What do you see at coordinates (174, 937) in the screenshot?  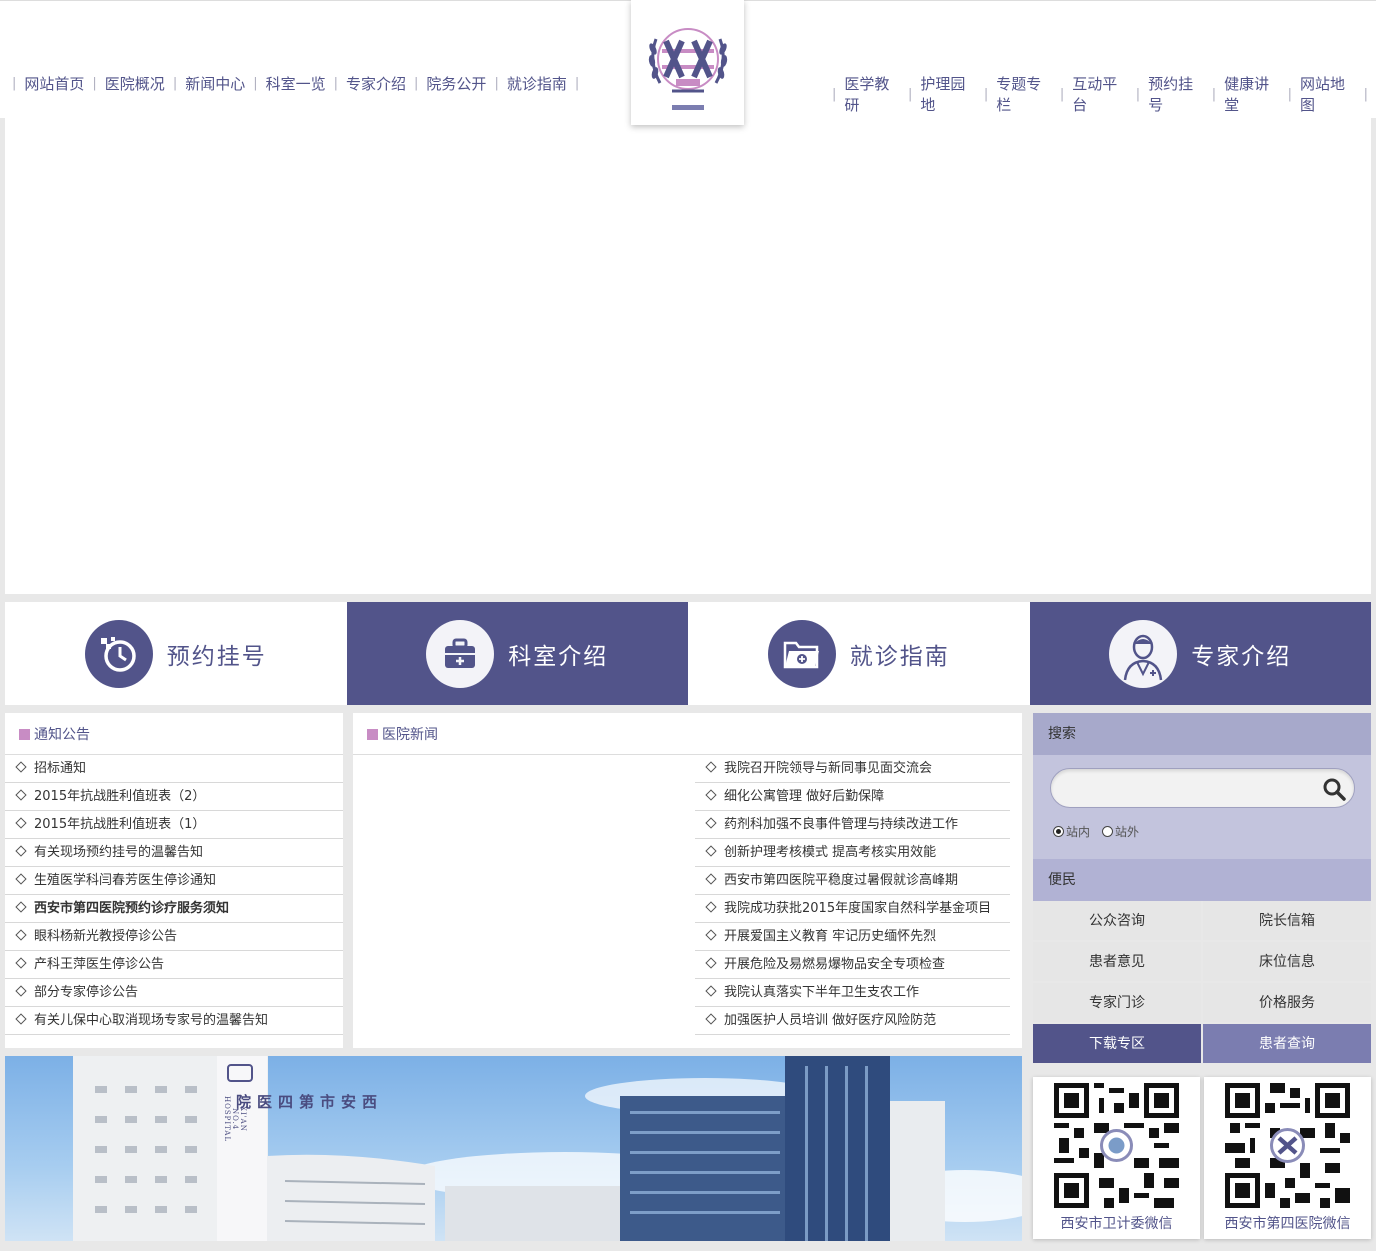 I see `list-item: 眼科杨新光教授停诊公告` at bounding box center [174, 937].